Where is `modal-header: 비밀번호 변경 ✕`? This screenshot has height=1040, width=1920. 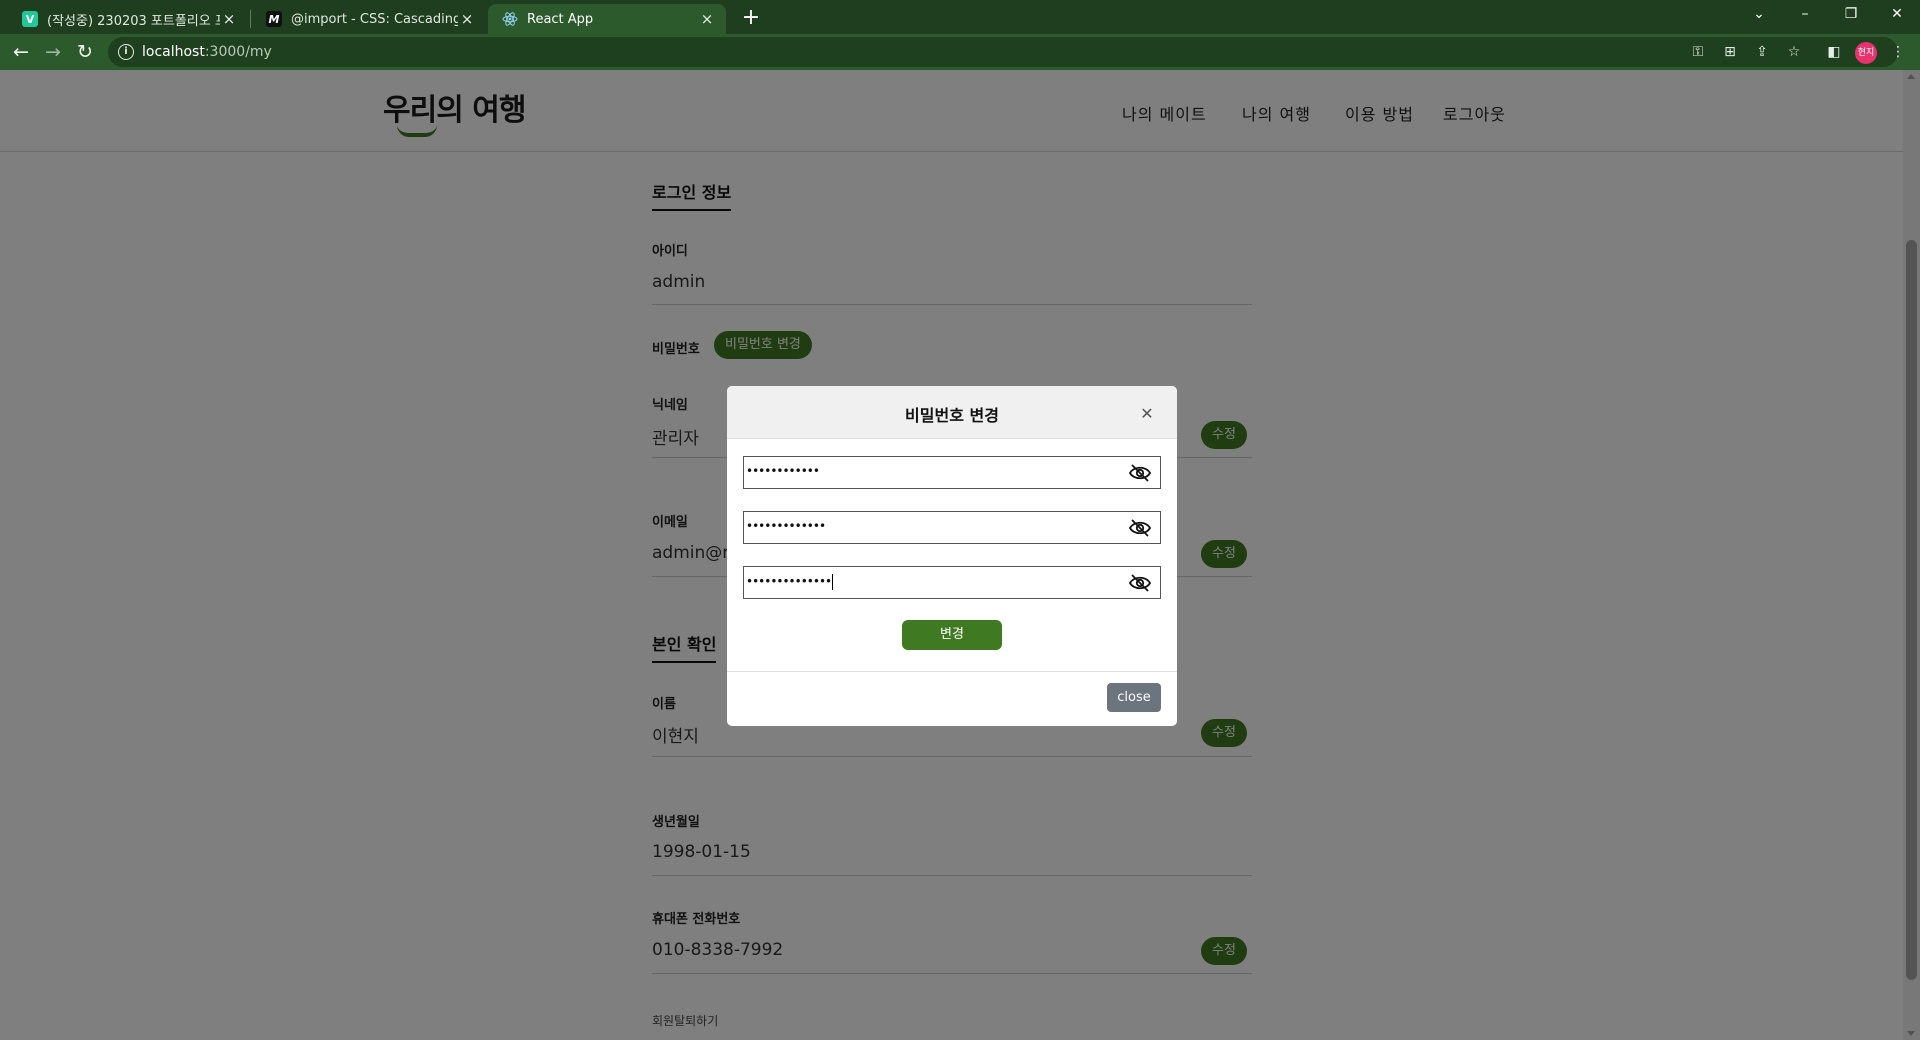
modal-header: 비밀번호 변경 ✕ is located at coordinates (952, 412).